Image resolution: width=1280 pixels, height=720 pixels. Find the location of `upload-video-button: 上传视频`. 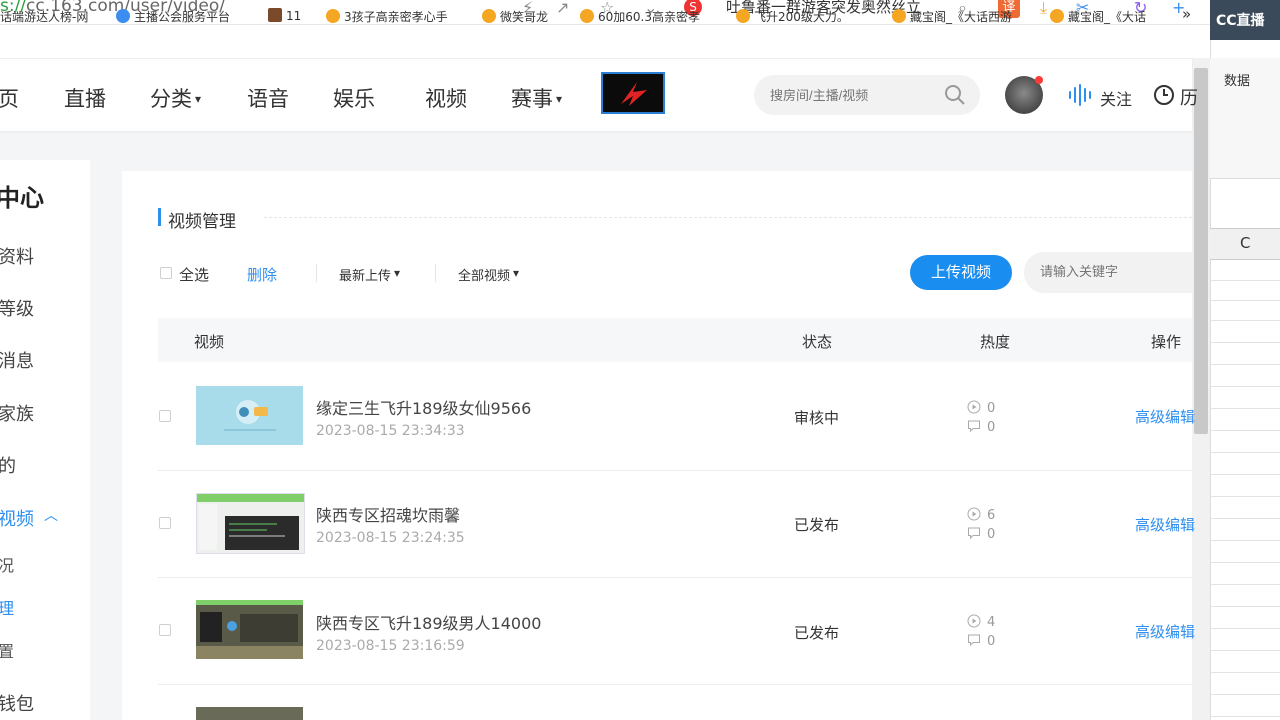

upload-video-button: 上传视频 is located at coordinates (961, 272).